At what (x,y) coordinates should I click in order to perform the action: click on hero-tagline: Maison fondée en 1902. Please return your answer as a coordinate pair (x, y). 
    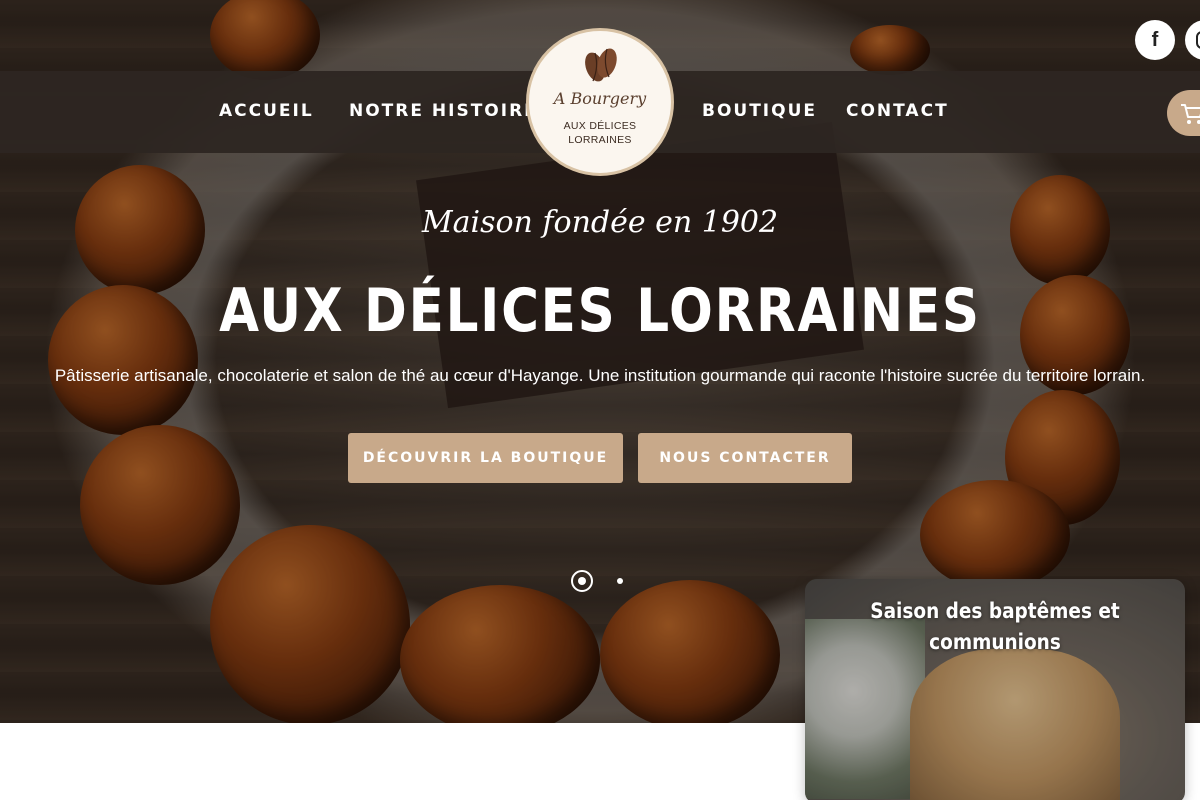
    Looking at the image, I should click on (600, 222).